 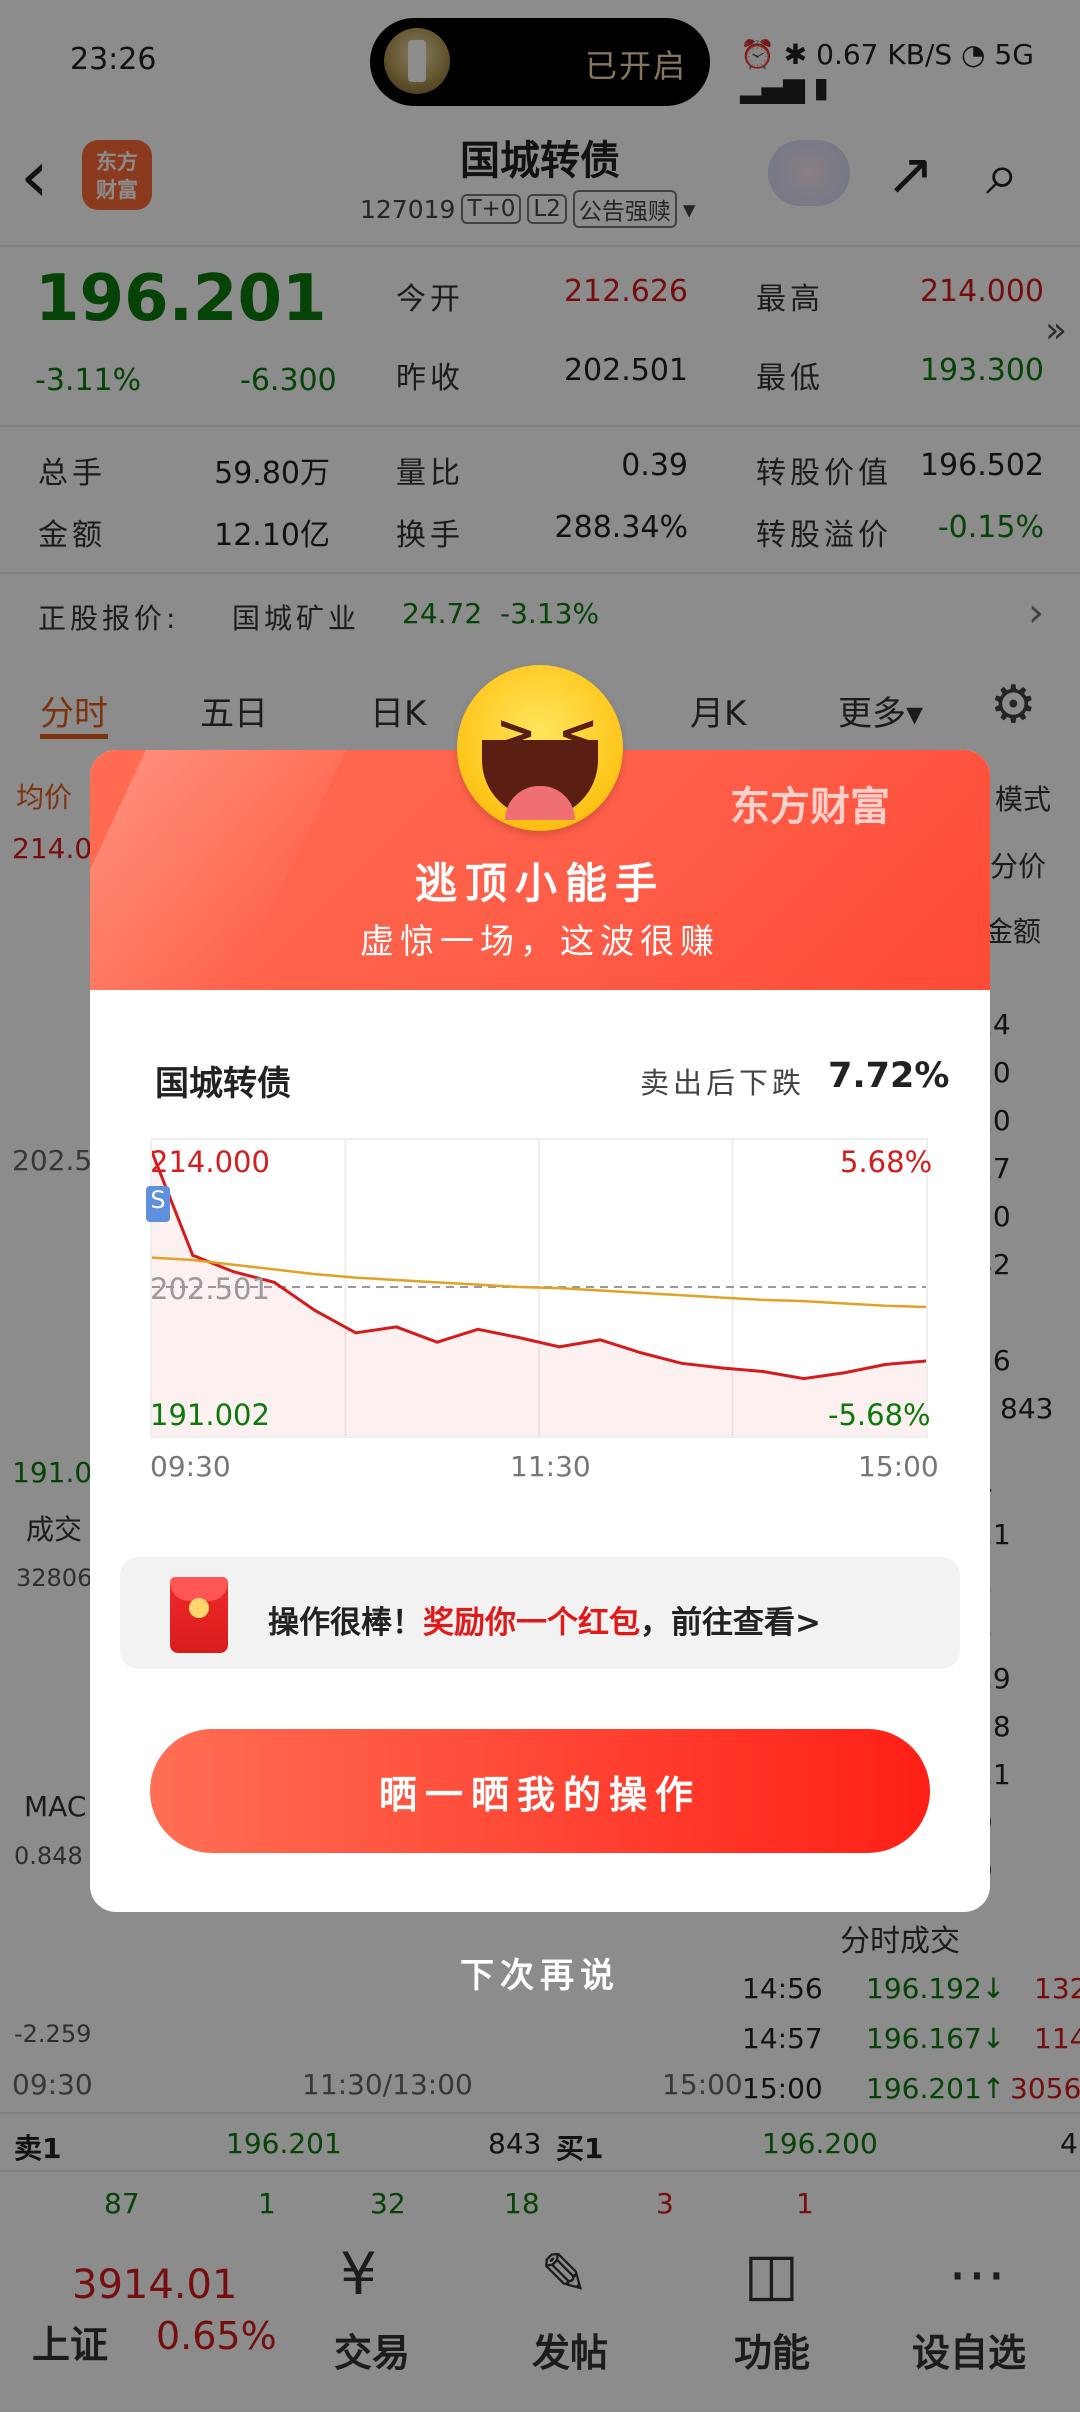 I want to click on reward-text: 操作很棒！奖励你一个红包，前往查看>, so click(x=544, y=1619).